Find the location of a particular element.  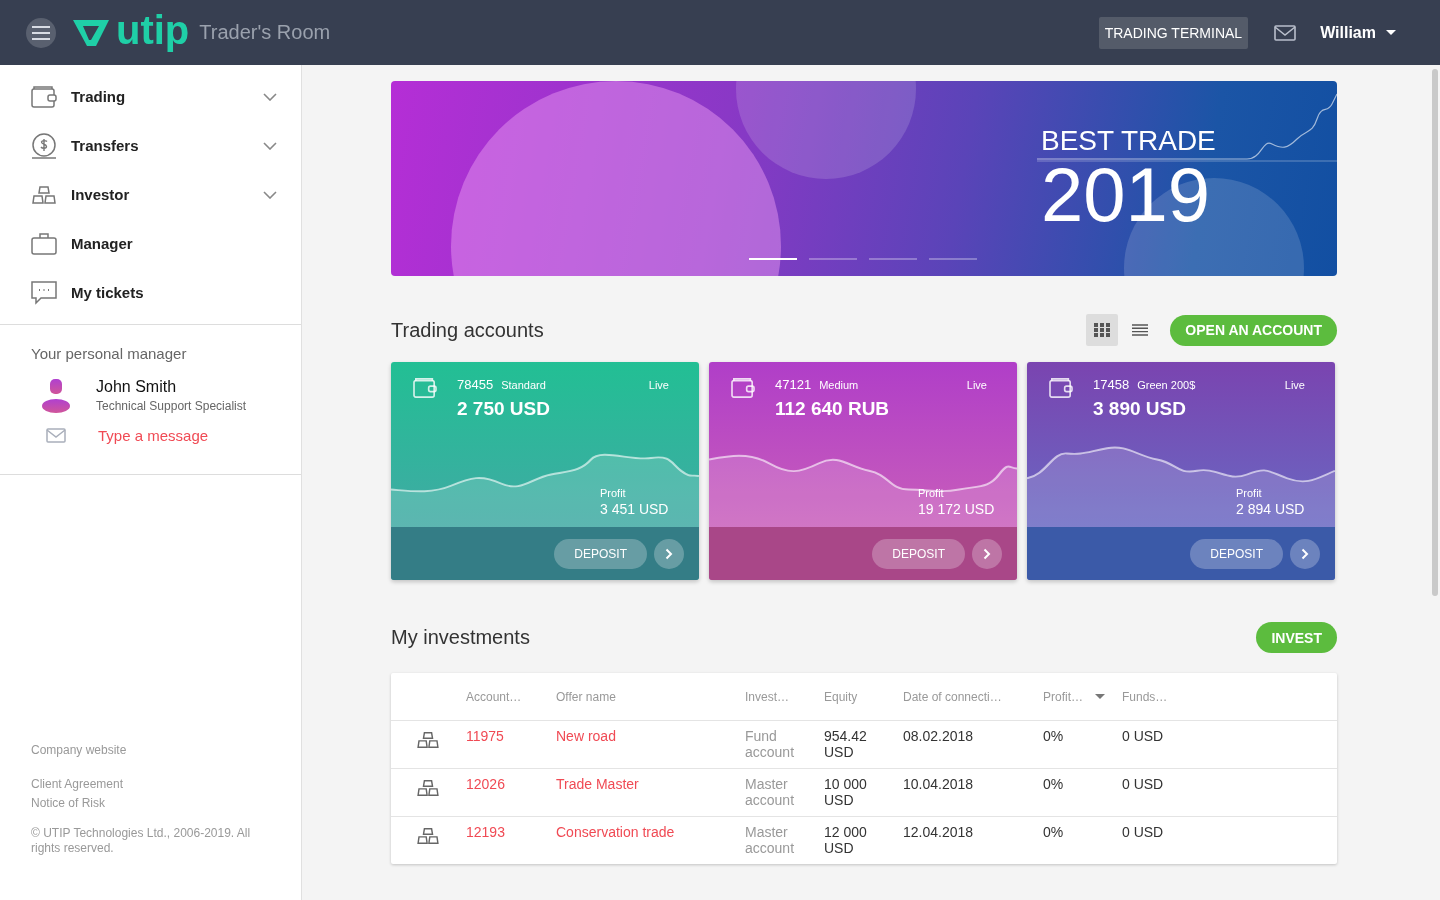

footer-link: Company website is located at coordinates (79, 750).